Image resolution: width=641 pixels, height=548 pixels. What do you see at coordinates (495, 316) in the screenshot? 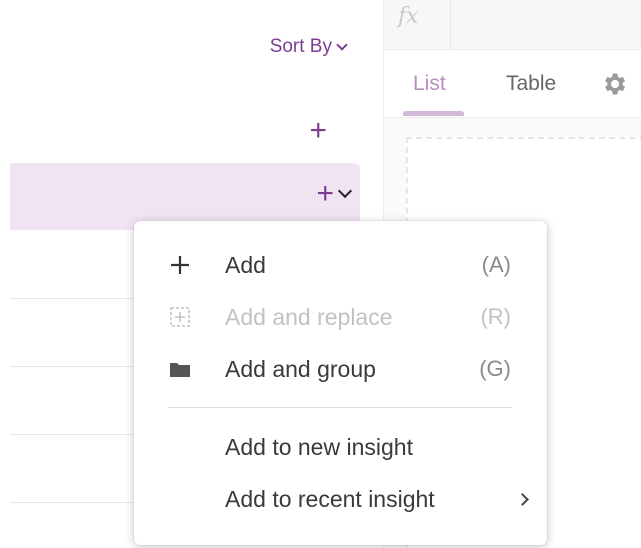
I see `menu-item-shortcut: (R)` at bounding box center [495, 316].